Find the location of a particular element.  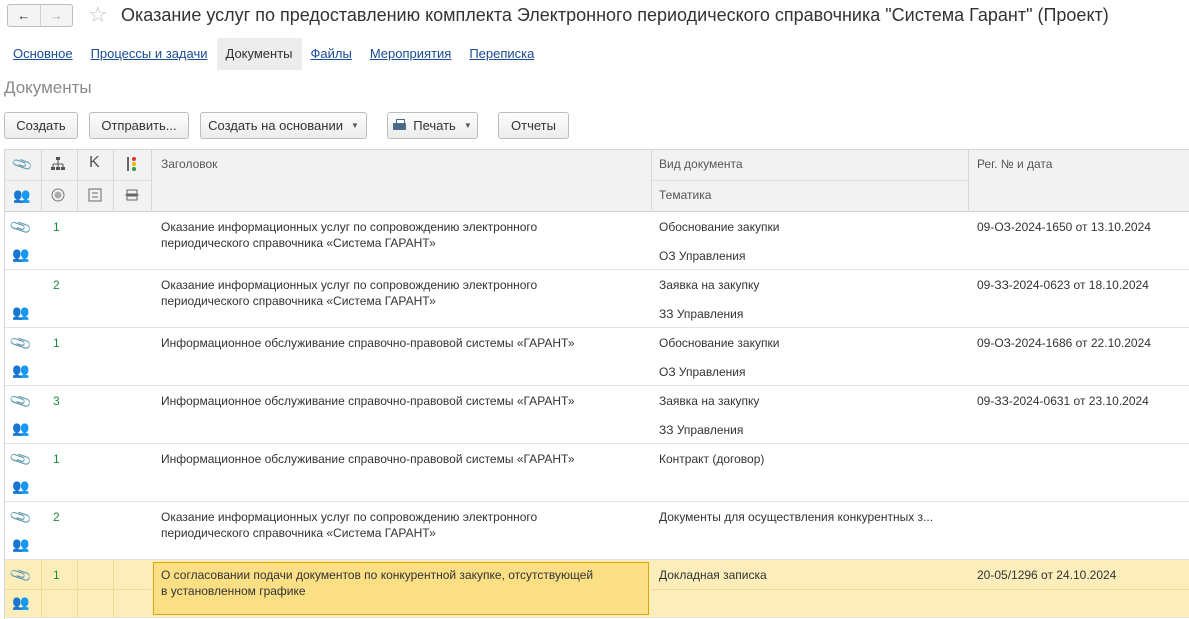

k-column-header: K is located at coordinates (94, 162).